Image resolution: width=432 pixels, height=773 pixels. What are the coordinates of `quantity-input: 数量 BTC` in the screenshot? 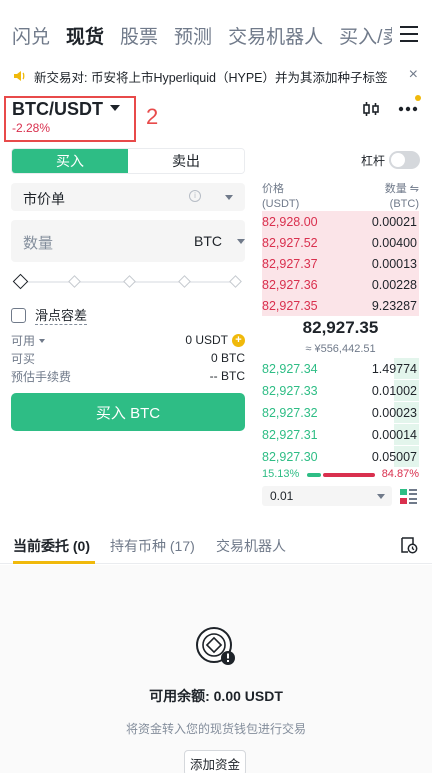 It's located at (128, 241).